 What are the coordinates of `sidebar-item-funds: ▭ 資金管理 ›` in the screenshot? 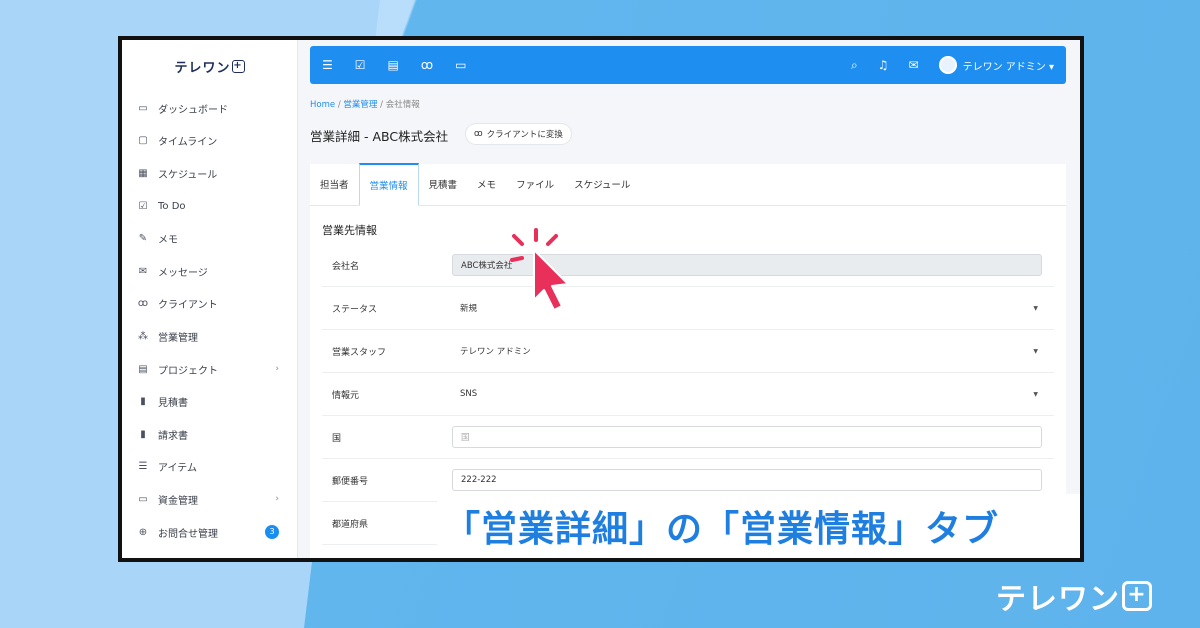 It's located at (209, 499).